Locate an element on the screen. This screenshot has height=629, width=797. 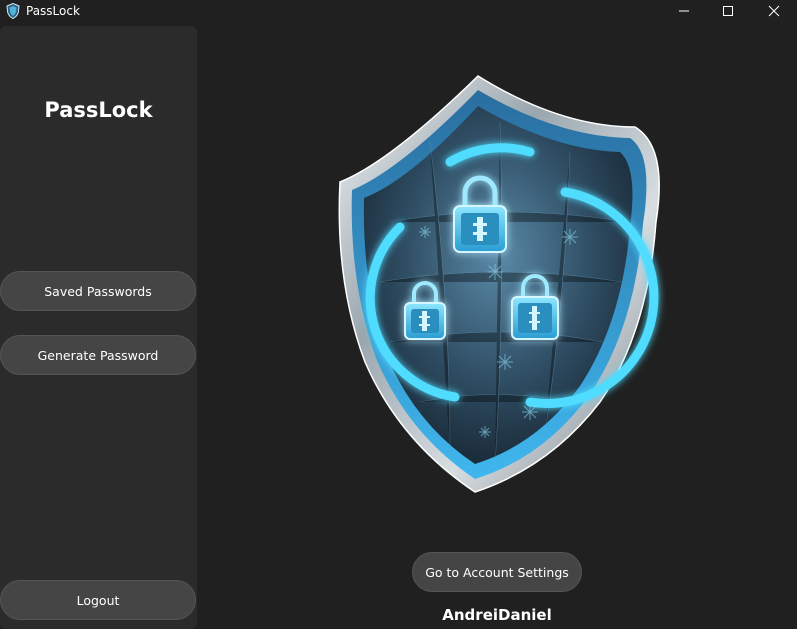
shield-icon is located at coordinates (13, 11).